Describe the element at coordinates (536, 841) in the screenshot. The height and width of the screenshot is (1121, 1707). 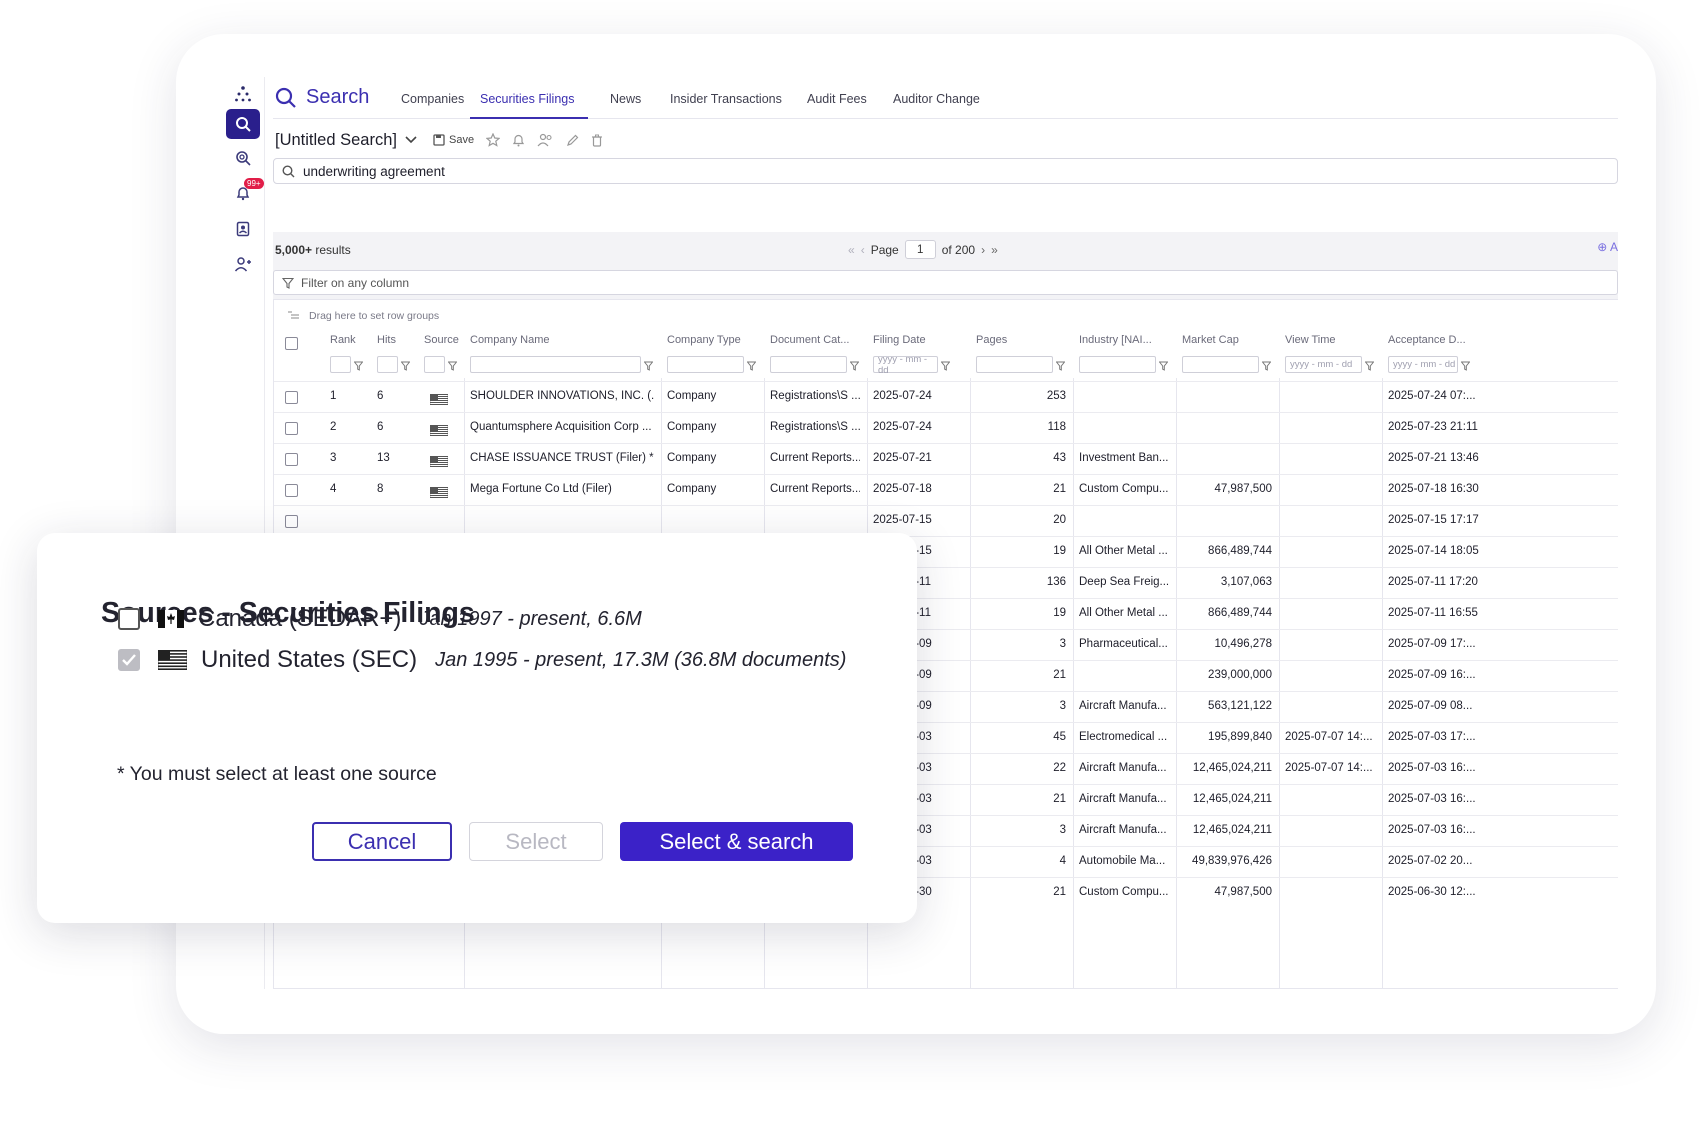
I see `select-button: Select` at that location.